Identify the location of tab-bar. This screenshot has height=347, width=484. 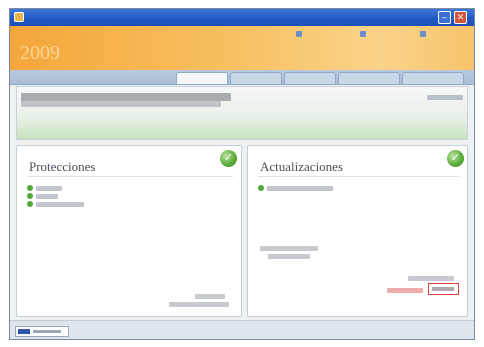
(242, 77).